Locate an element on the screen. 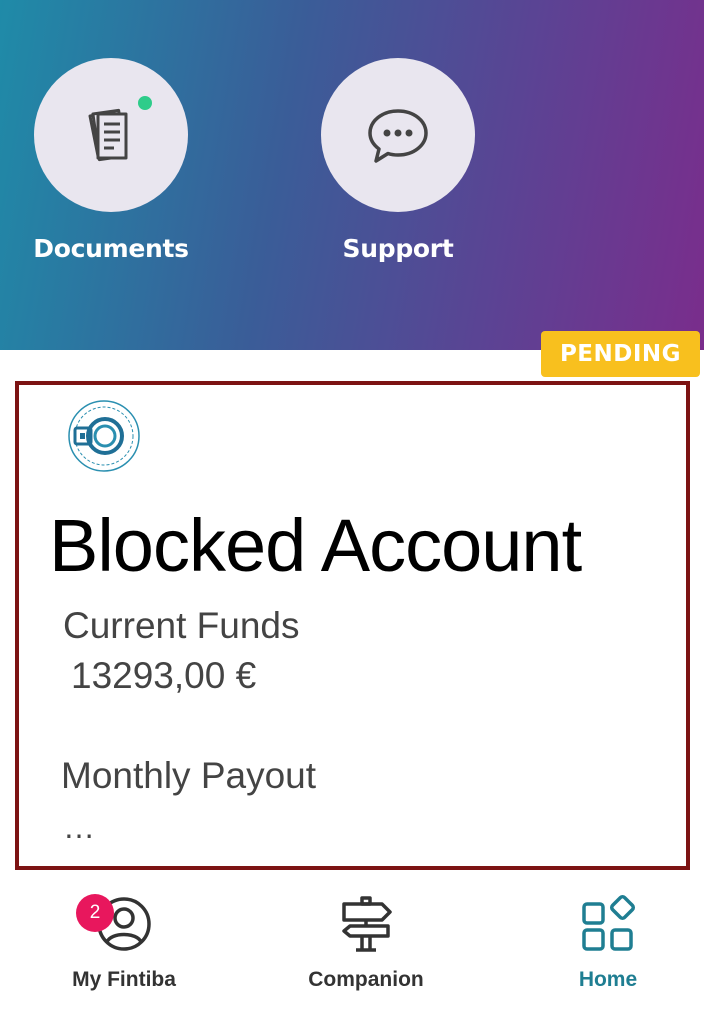 The width and height of the screenshot is (704, 1024). support-button is located at coordinates (398, 135).